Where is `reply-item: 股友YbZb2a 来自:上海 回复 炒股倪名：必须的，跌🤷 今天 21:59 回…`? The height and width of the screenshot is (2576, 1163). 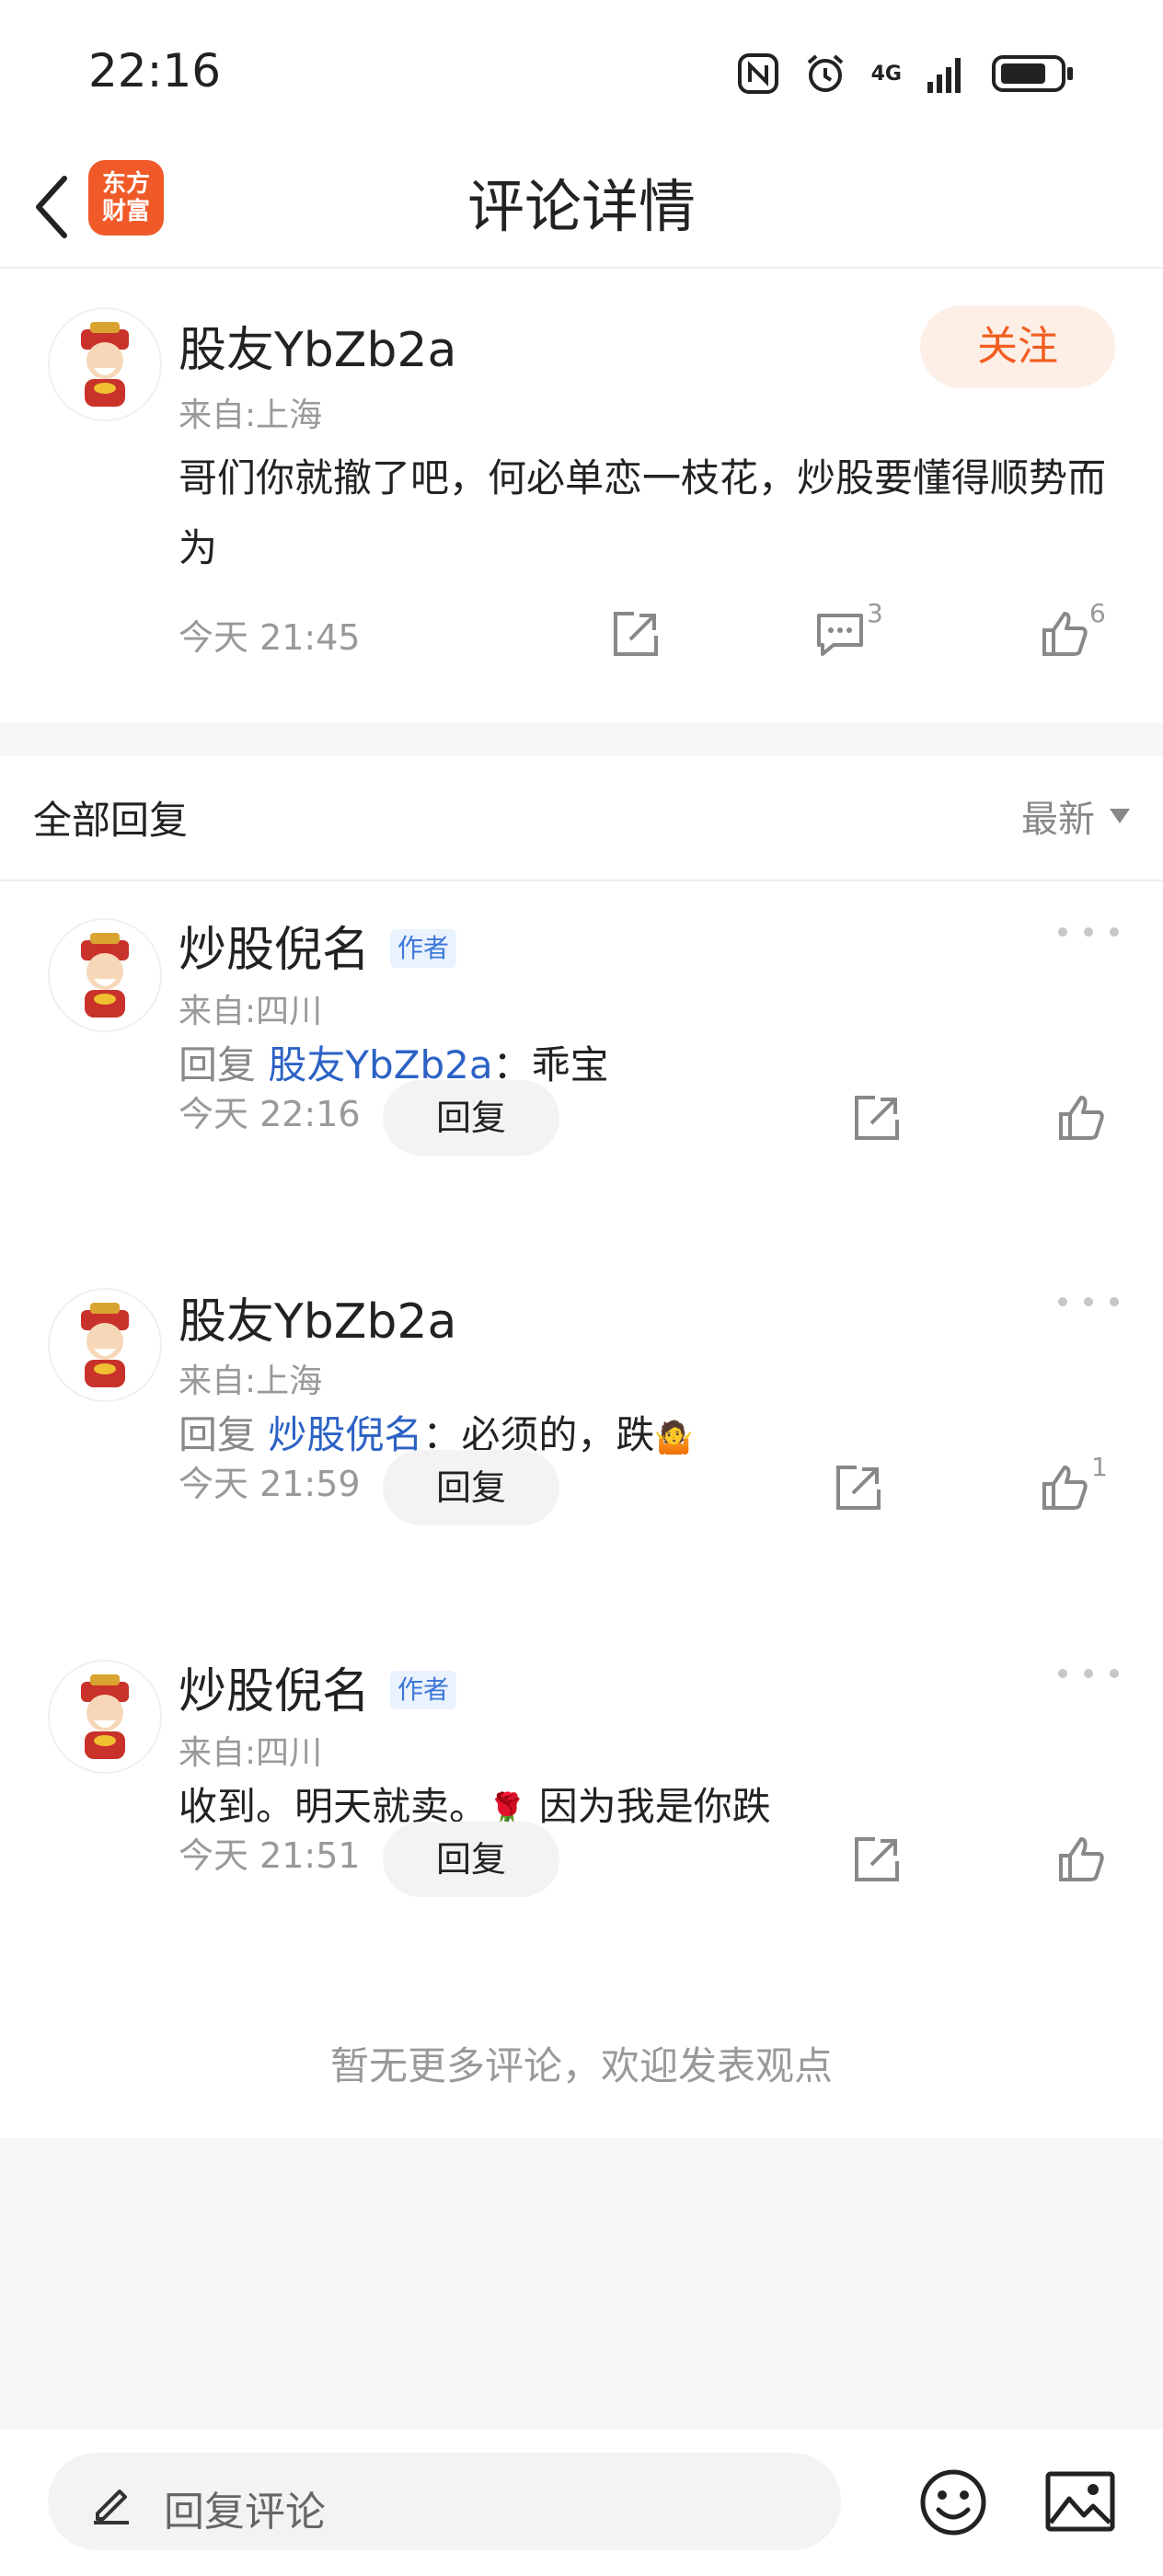 reply-item: 股友YbZb2a 来自:上海 回复 炒股倪名：必须的，跌🤷 今天 21:59 回… is located at coordinates (581, 1435).